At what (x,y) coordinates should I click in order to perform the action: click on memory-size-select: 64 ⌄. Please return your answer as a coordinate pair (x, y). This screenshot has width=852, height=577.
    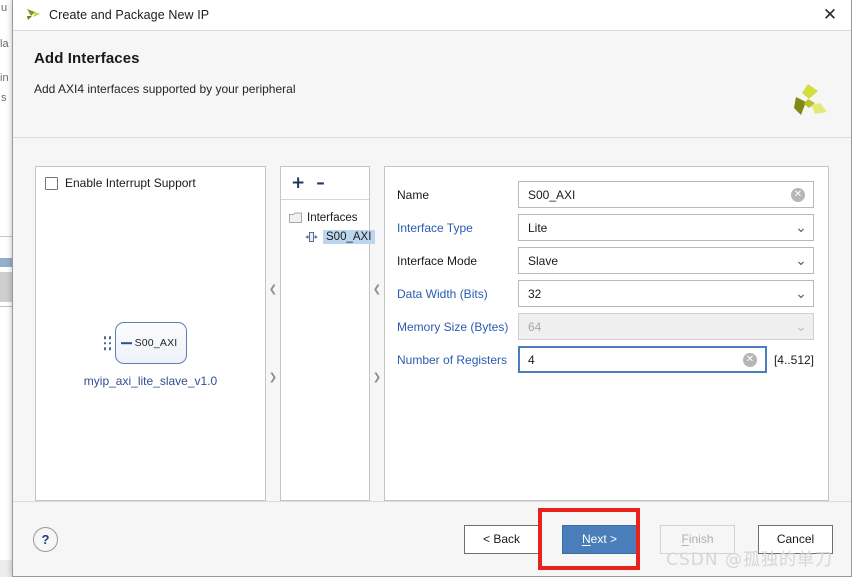
    Looking at the image, I should click on (666, 326).